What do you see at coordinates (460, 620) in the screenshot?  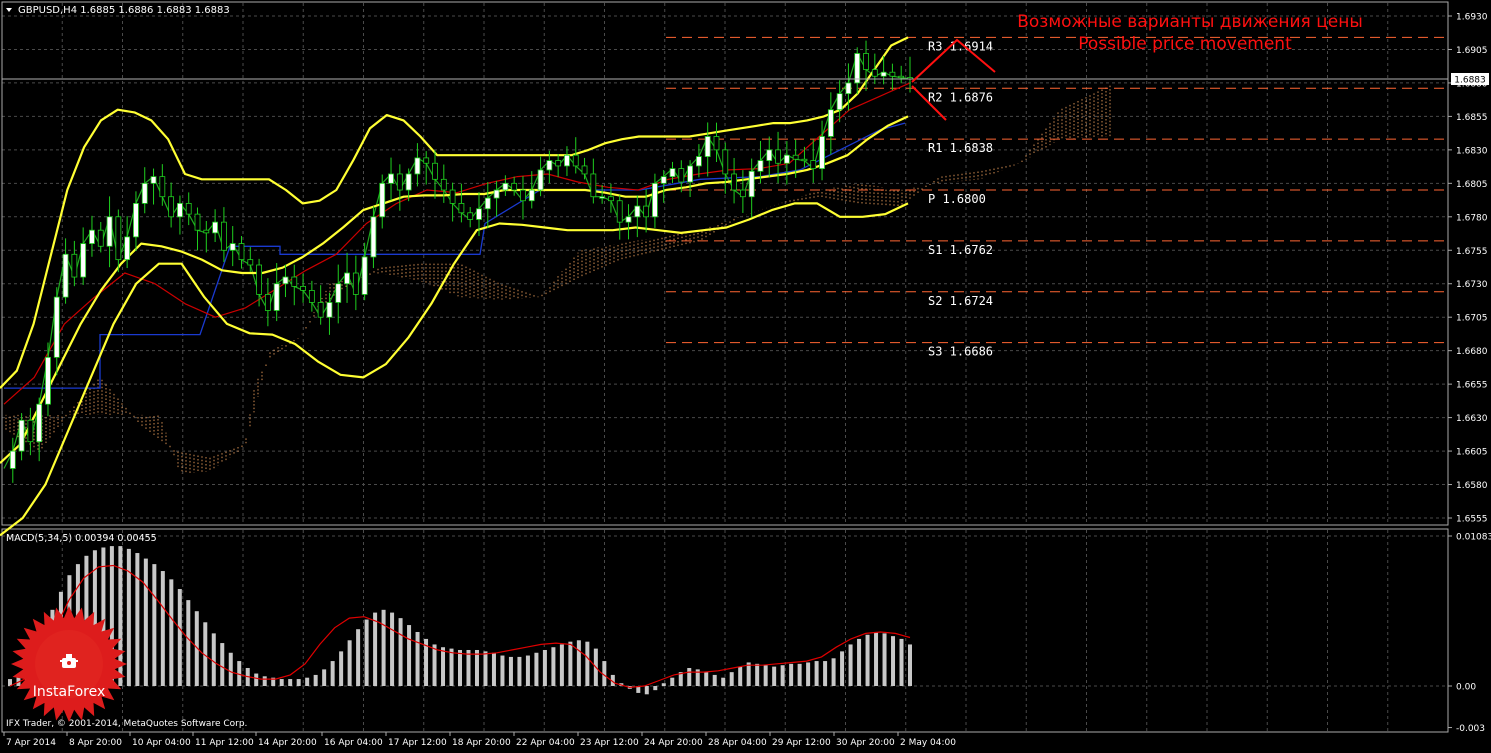 I see `macd-indicator` at bounding box center [460, 620].